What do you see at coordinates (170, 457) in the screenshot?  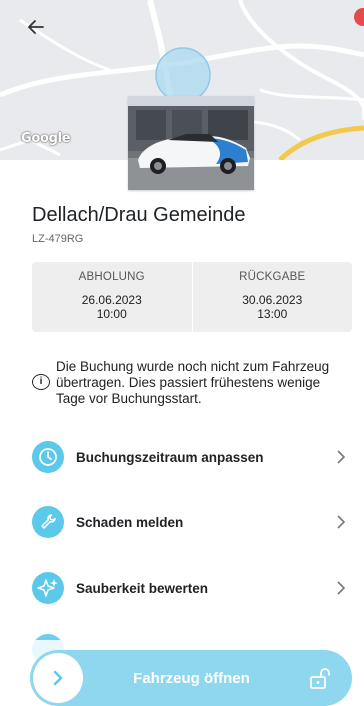 I see `adjust-booking-period-label: Buchungszeitraum anpassen` at bounding box center [170, 457].